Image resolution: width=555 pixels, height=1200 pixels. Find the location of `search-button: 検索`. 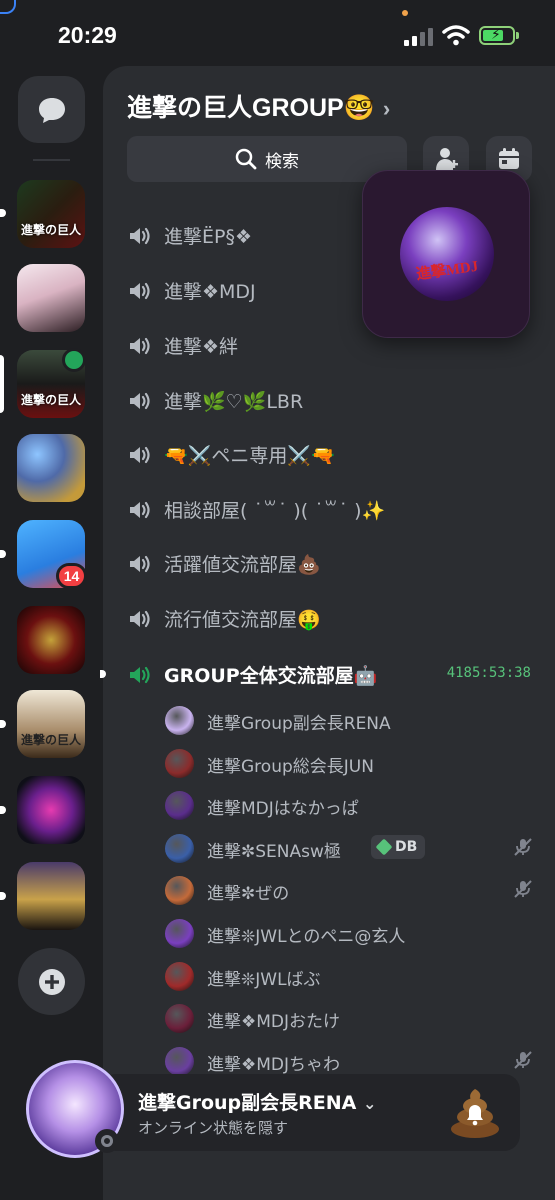

search-button: 検索 is located at coordinates (267, 159).